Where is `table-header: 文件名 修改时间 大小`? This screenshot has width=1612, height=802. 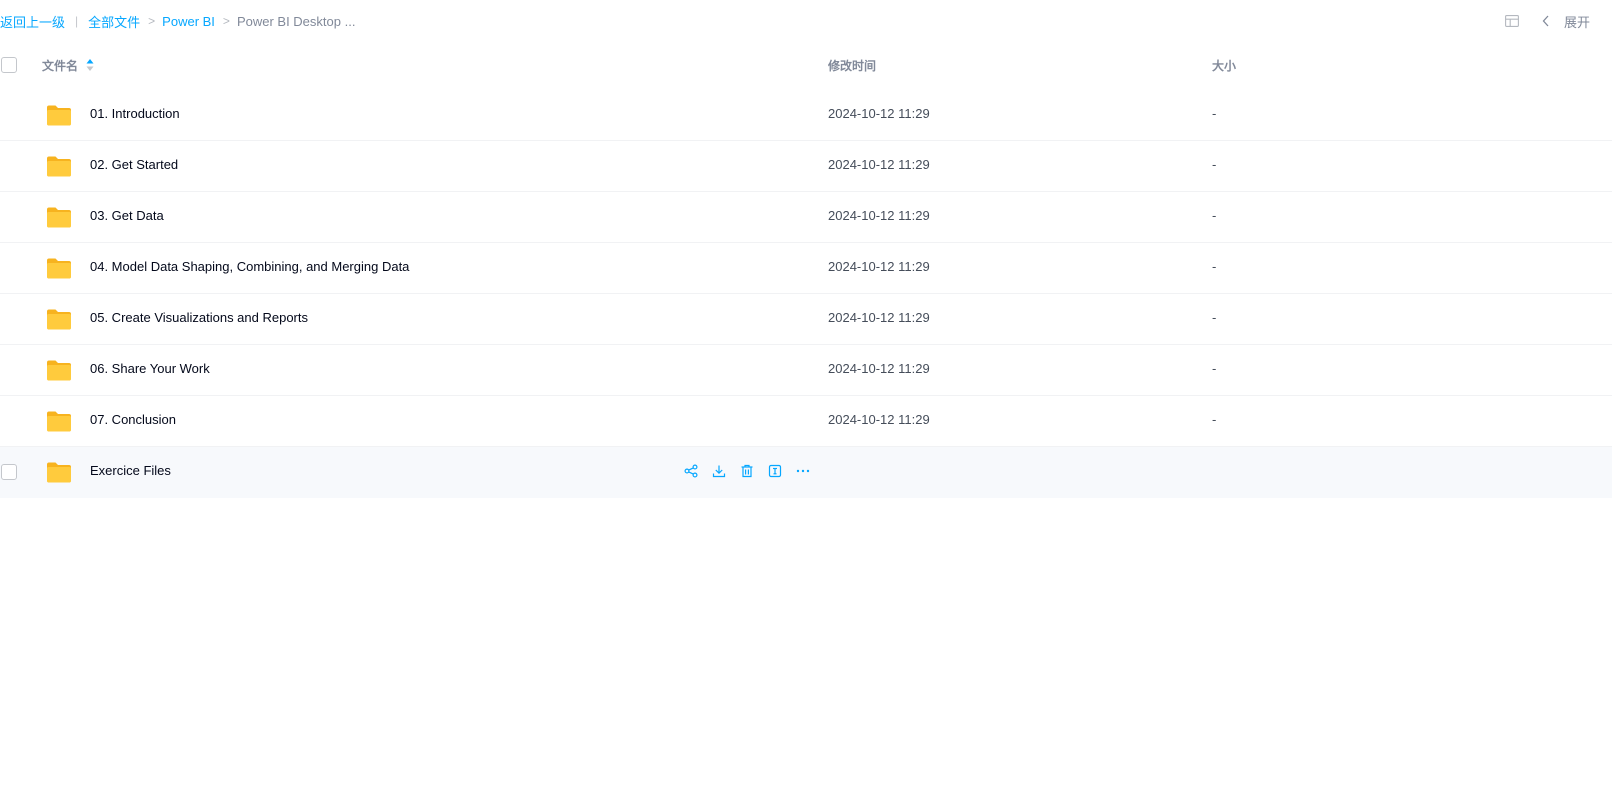 table-header: 文件名 修改时间 大小 is located at coordinates (806, 65).